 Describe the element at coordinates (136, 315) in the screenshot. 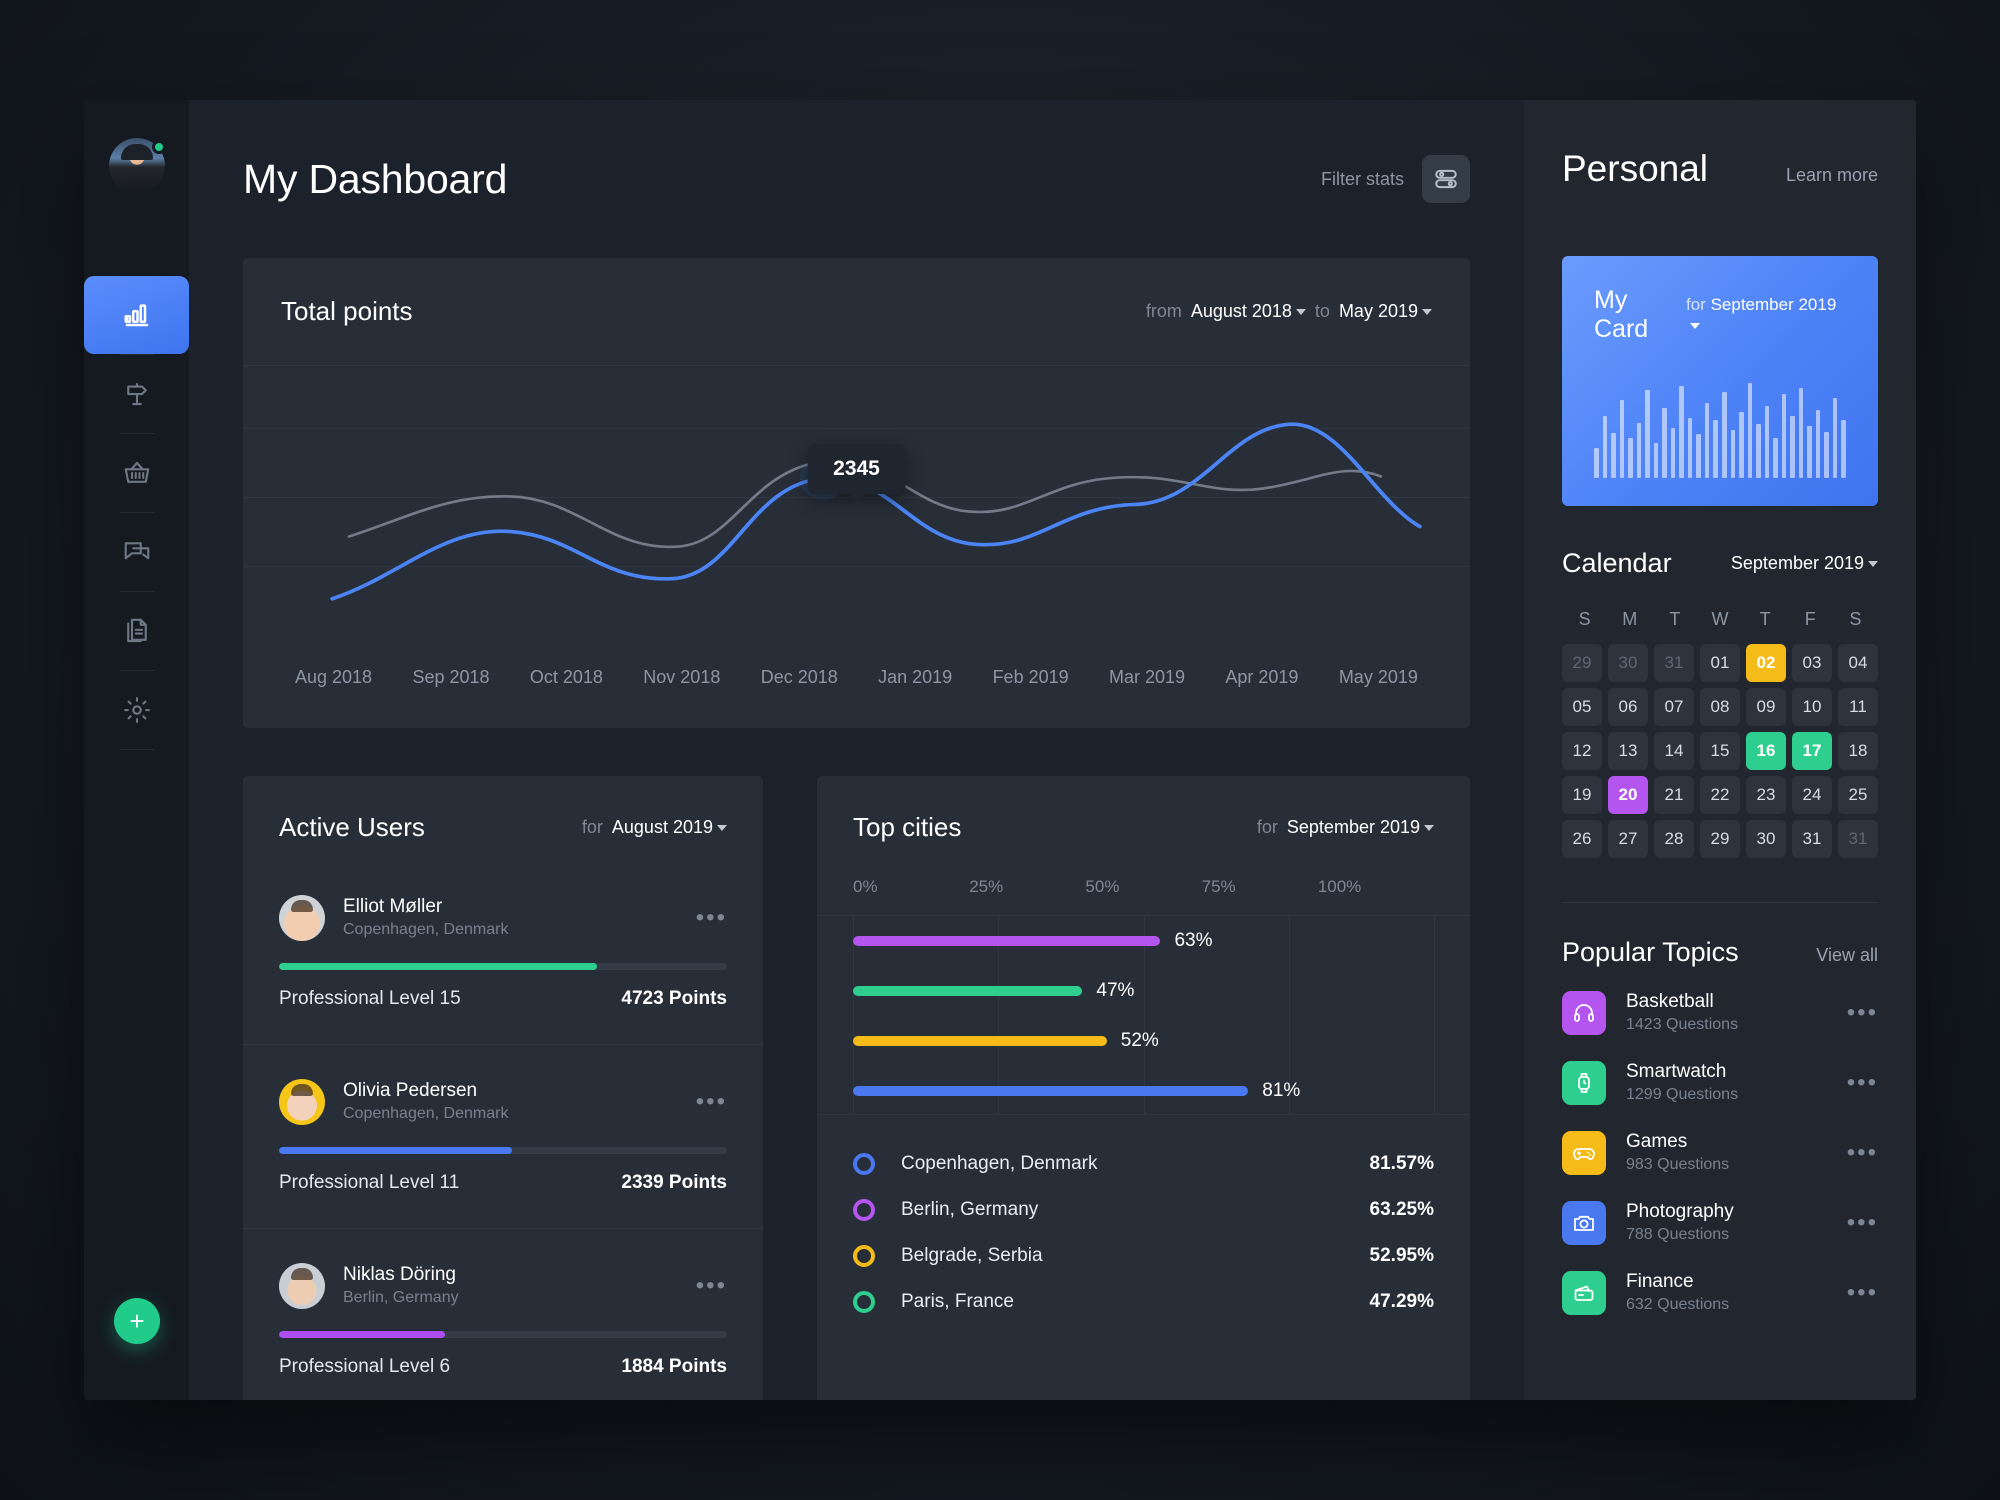

I see `sidebar-item-dashboard` at that location.